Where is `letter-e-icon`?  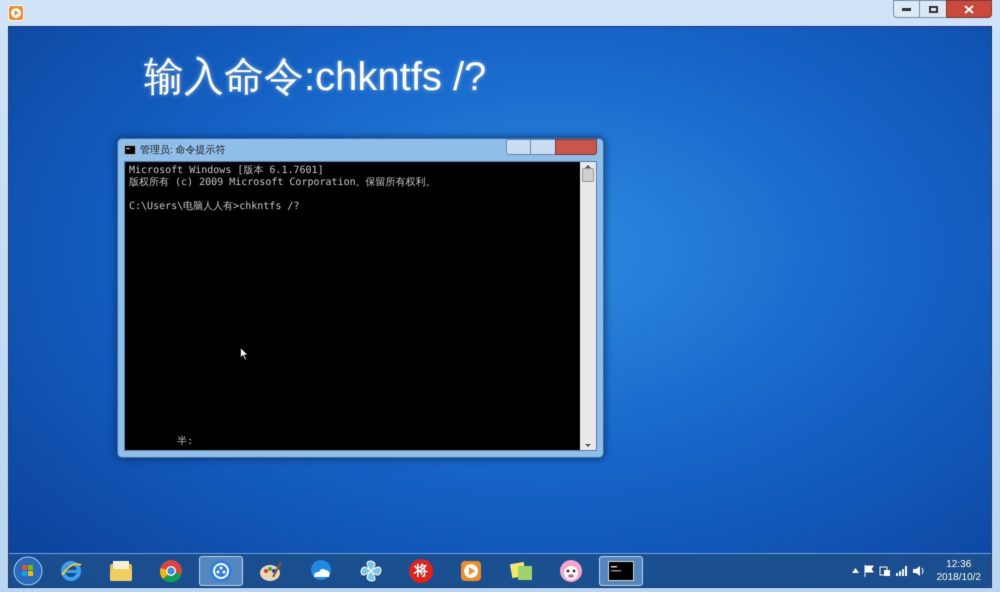
letter-e-icon is located at coordinates (71, 570).